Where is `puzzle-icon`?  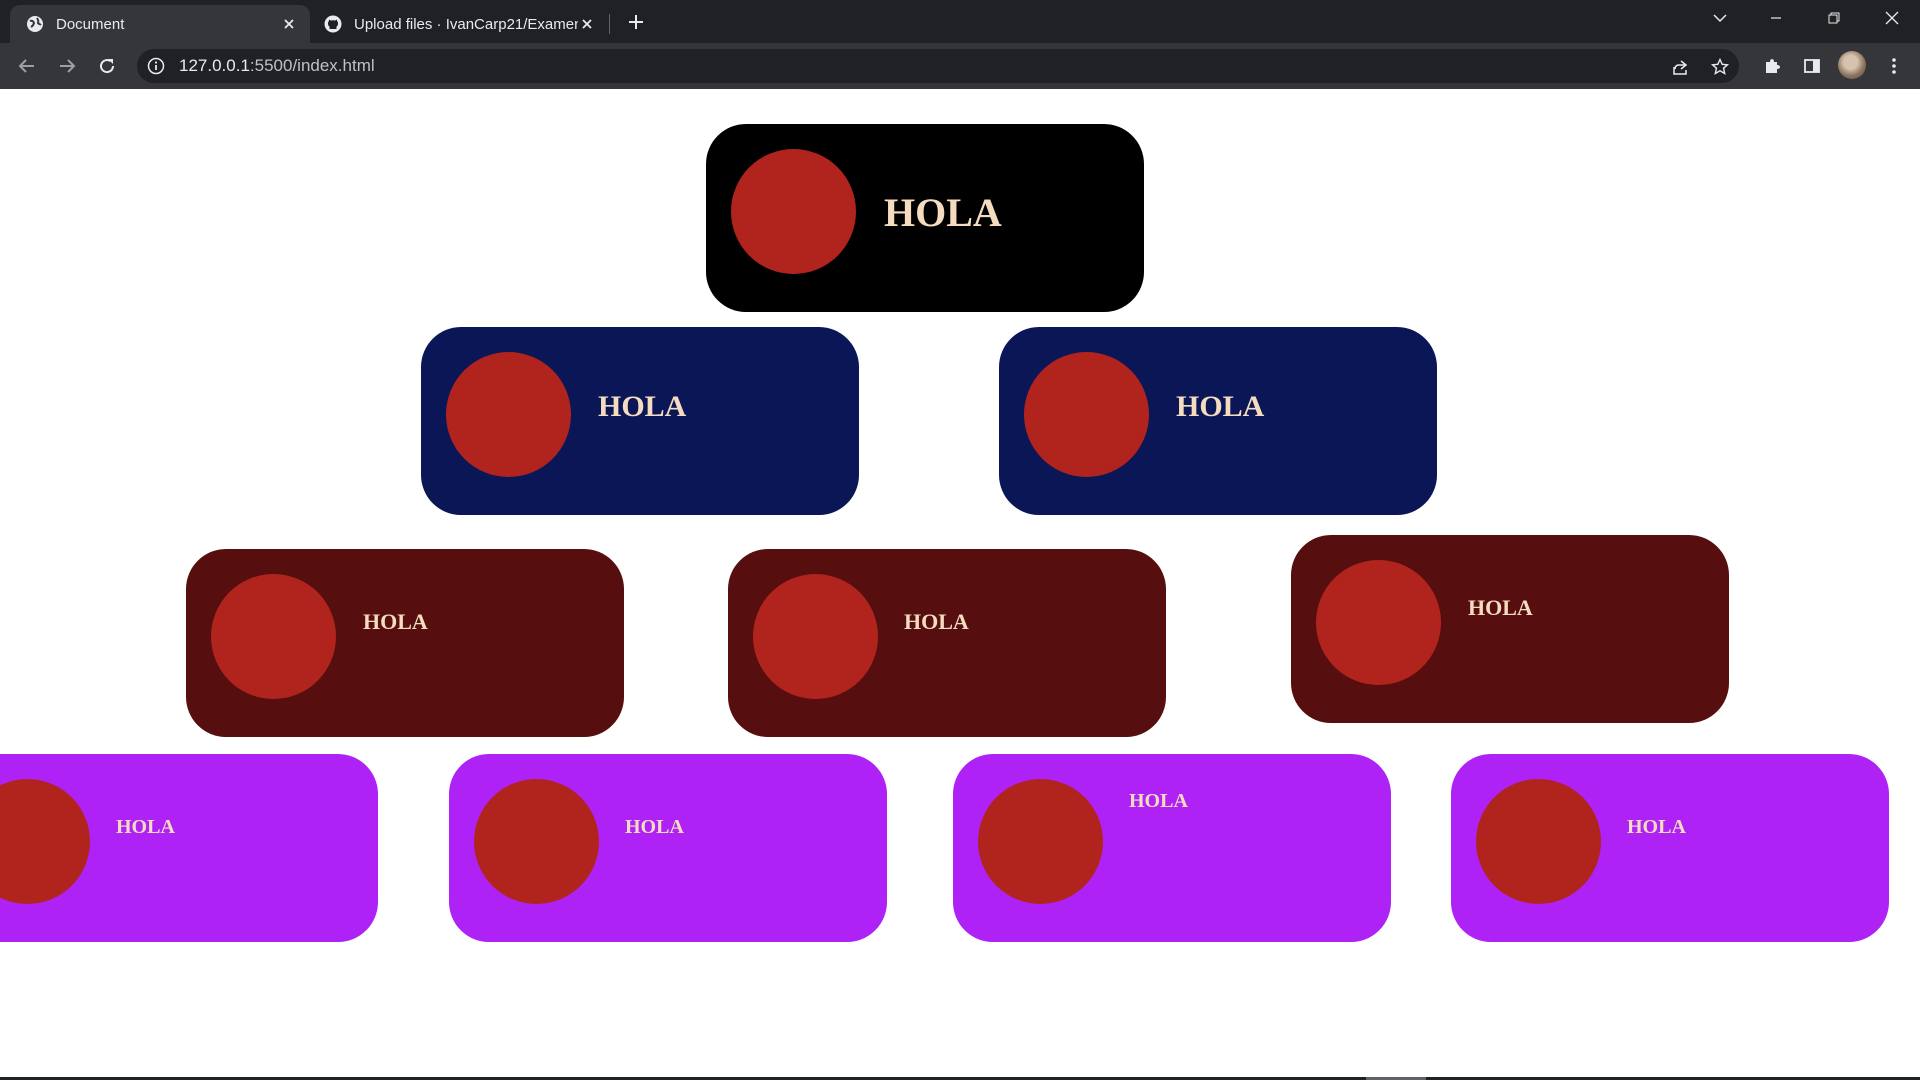
puzzle-icon is located at coordinates (1773, 66).